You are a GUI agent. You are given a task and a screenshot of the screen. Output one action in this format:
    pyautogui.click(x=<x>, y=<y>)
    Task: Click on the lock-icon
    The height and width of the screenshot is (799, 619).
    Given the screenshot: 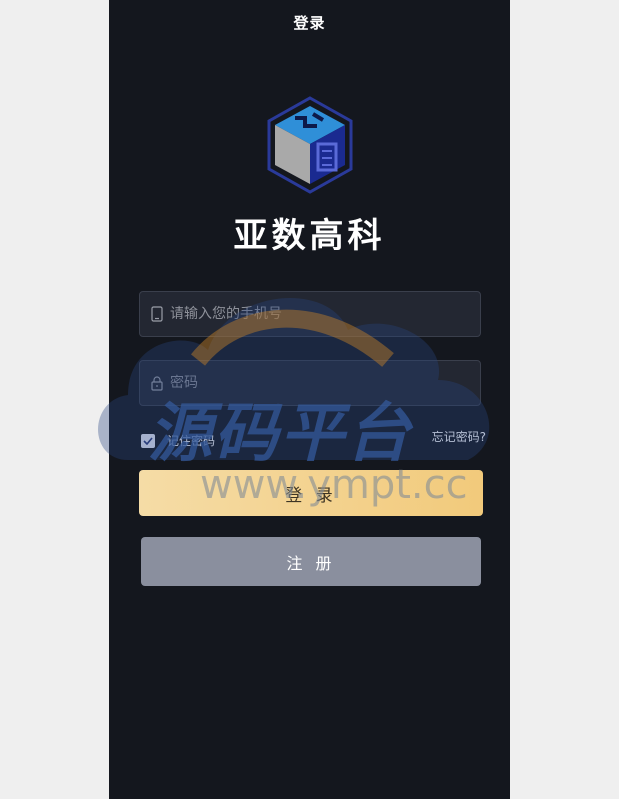 What is the action you would take?
    pyautogui.click(x=157, y=383)
    